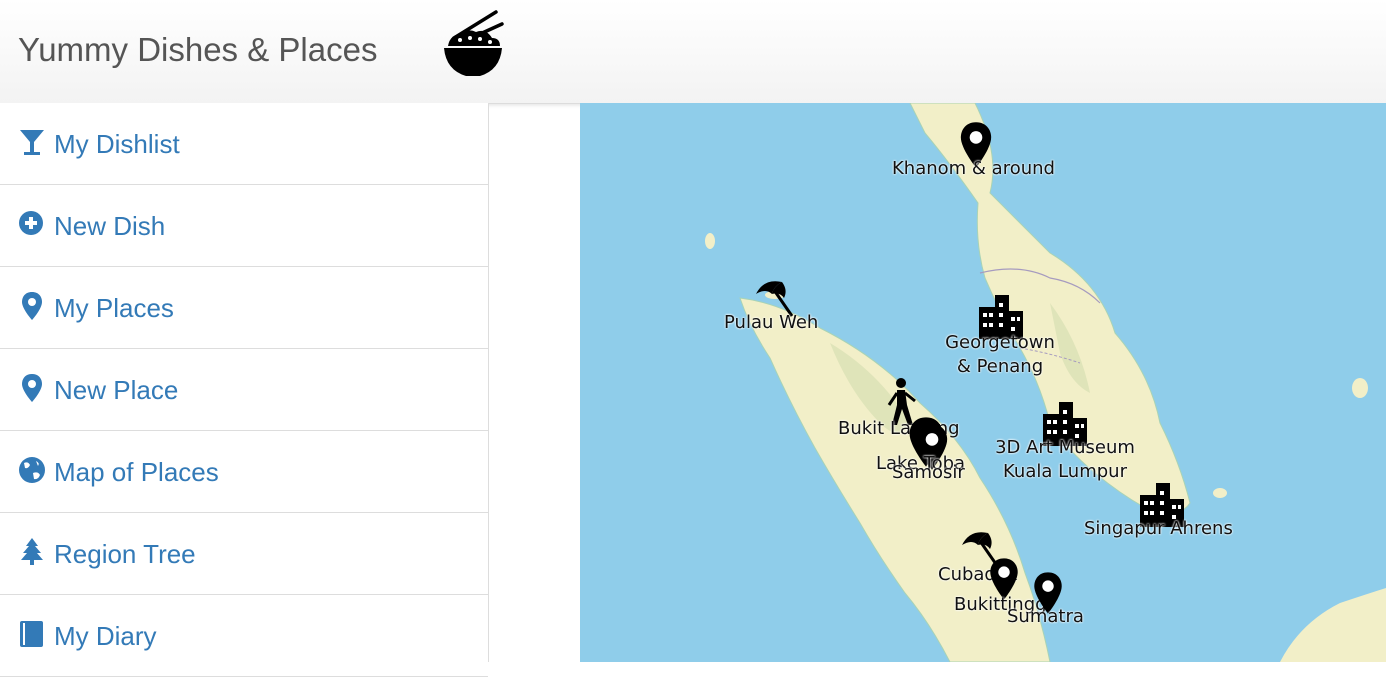  What do you see at coordinates (125, 554) in the screenshot?
I see `sidebar-item-label: Region Tree` at bounding box center [125, 554].